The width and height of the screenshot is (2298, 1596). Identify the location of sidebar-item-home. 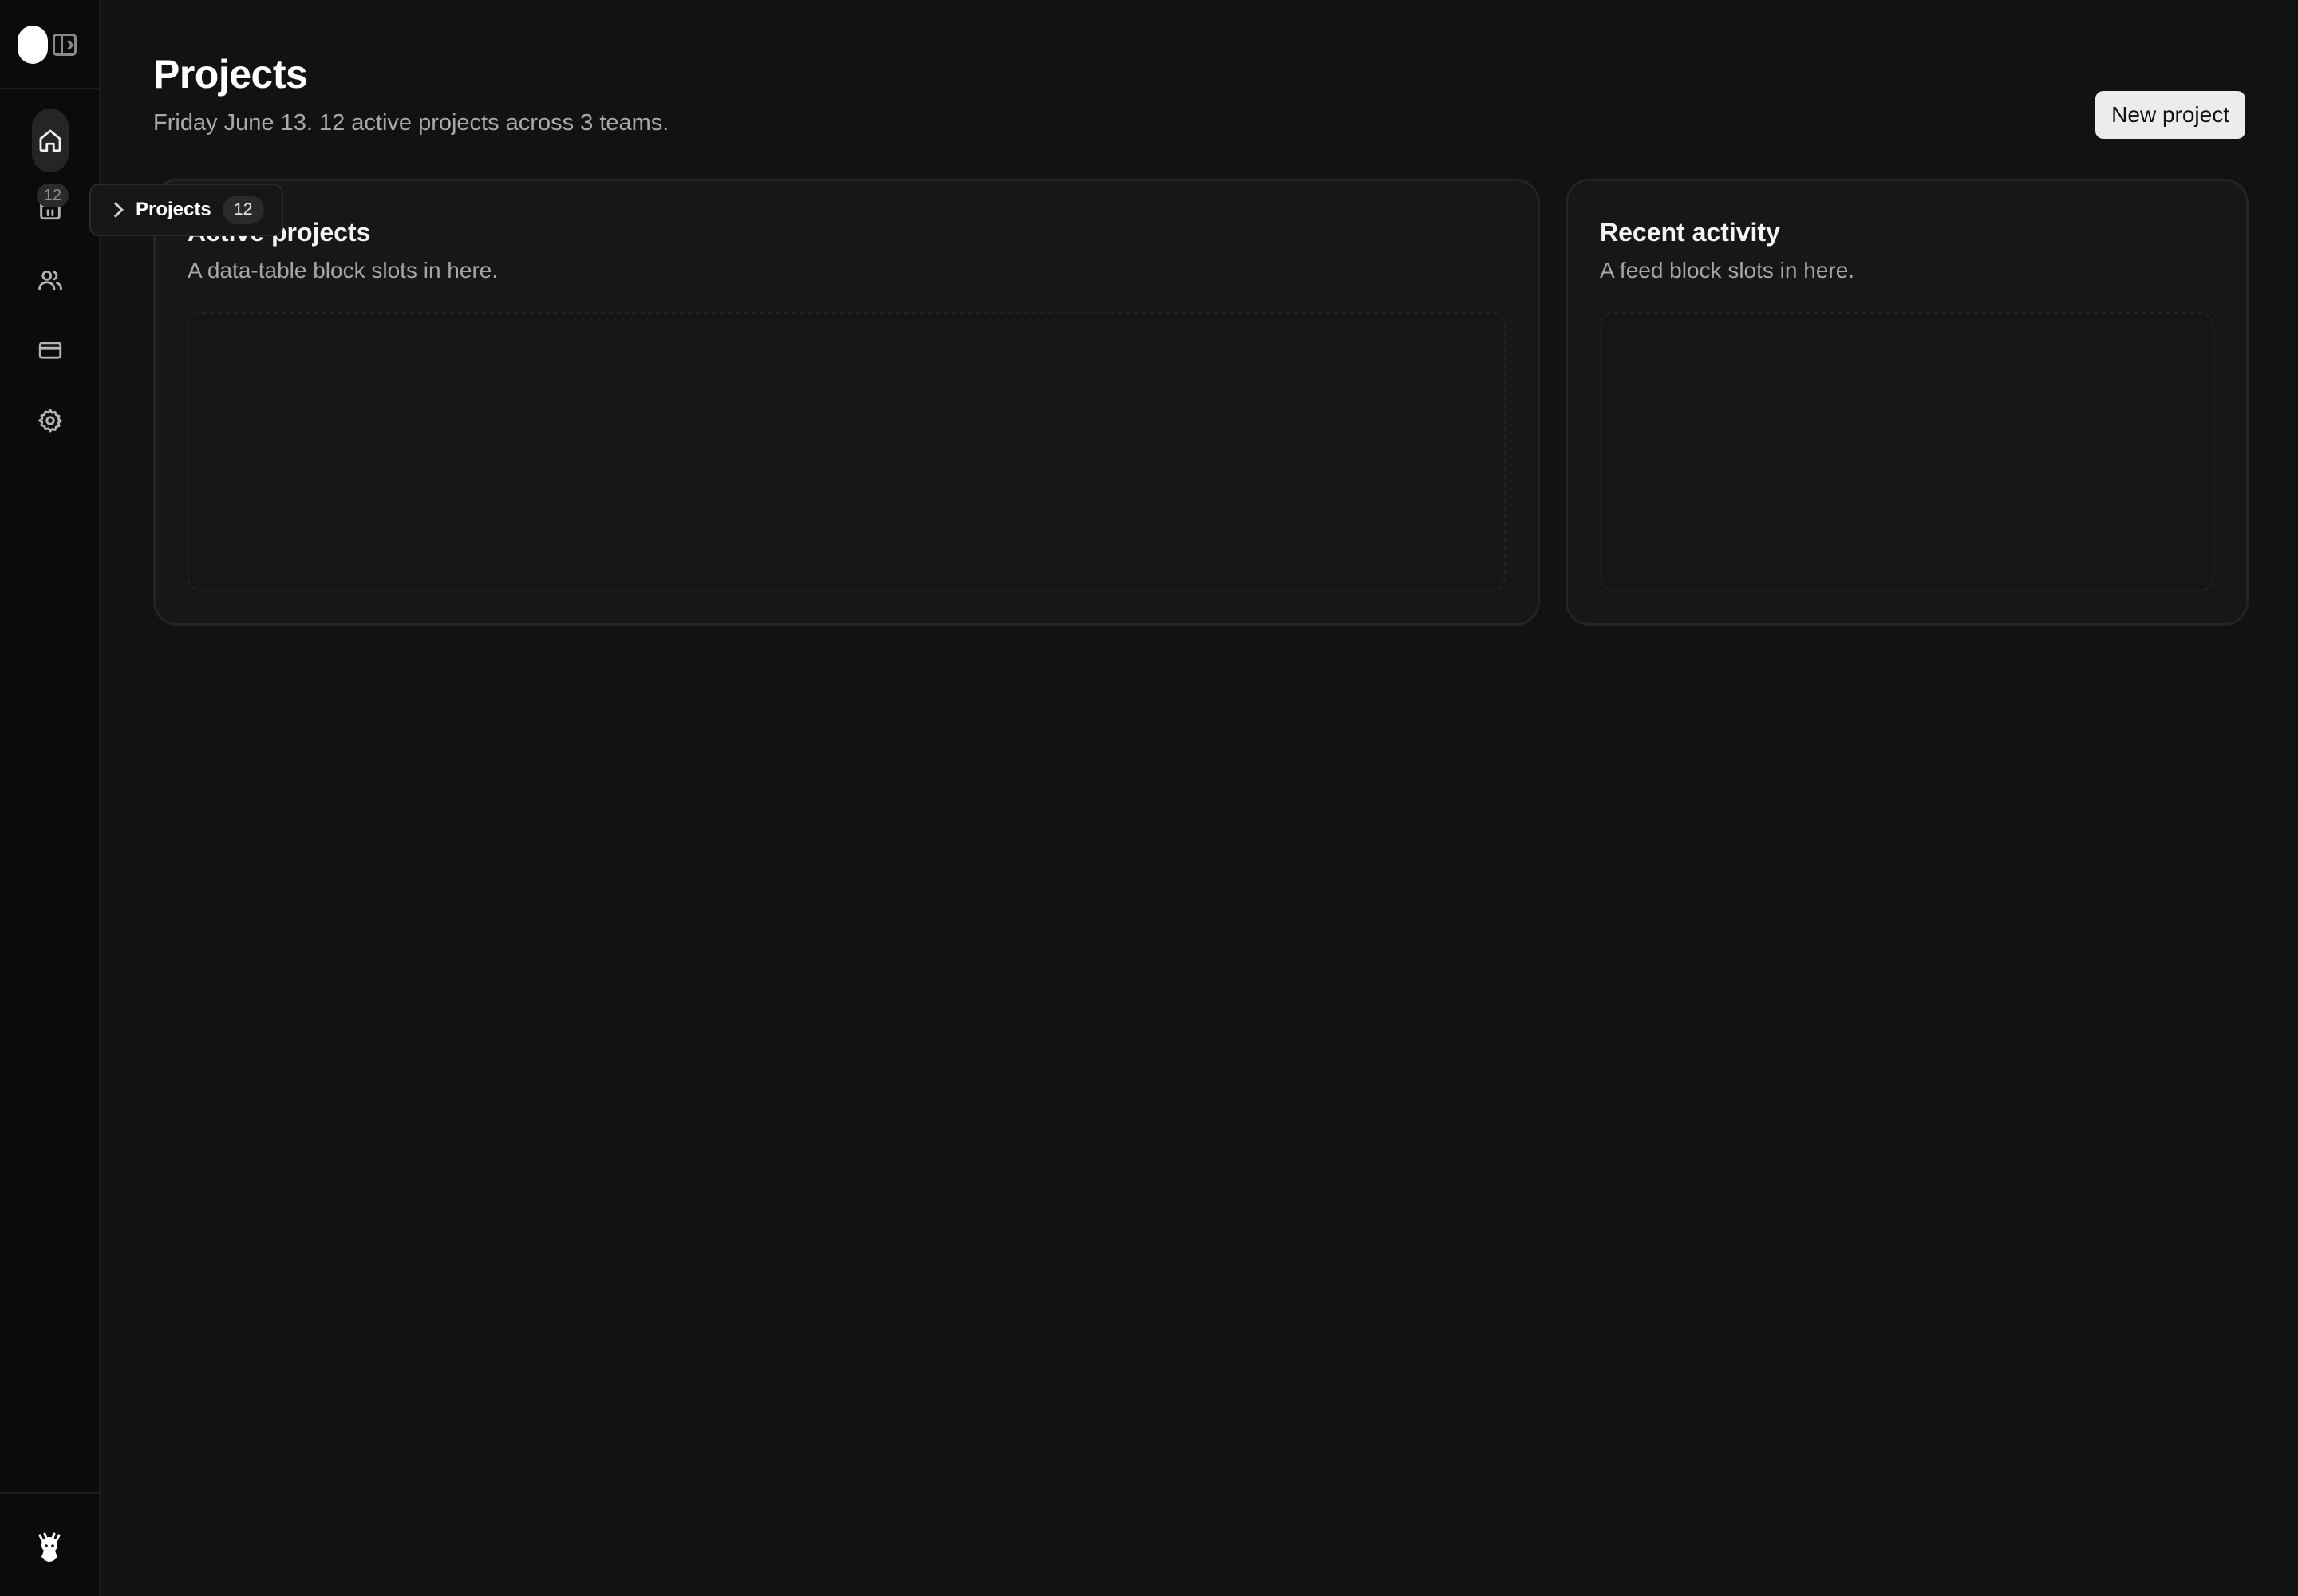
(51, 140).